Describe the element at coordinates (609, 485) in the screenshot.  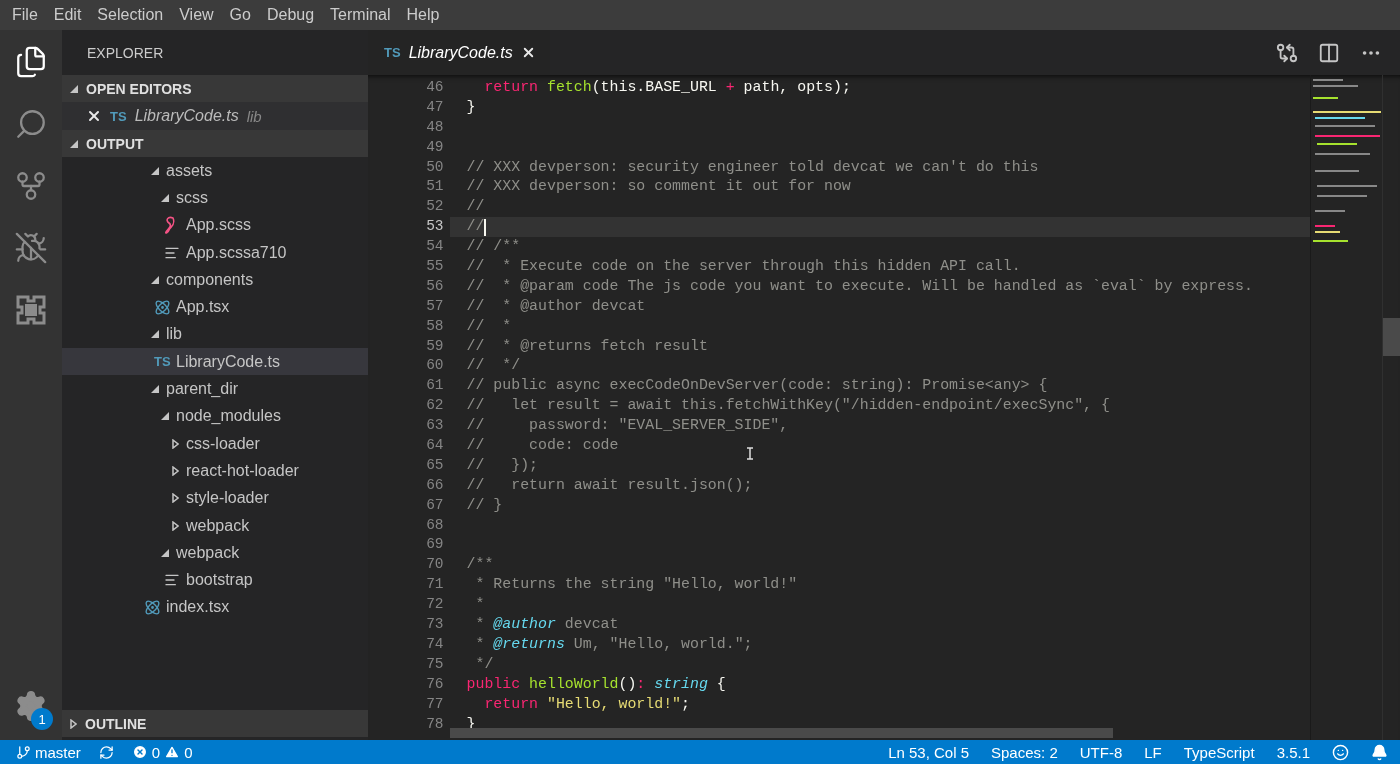
I see `code-line: // return await result.json();` at that location.